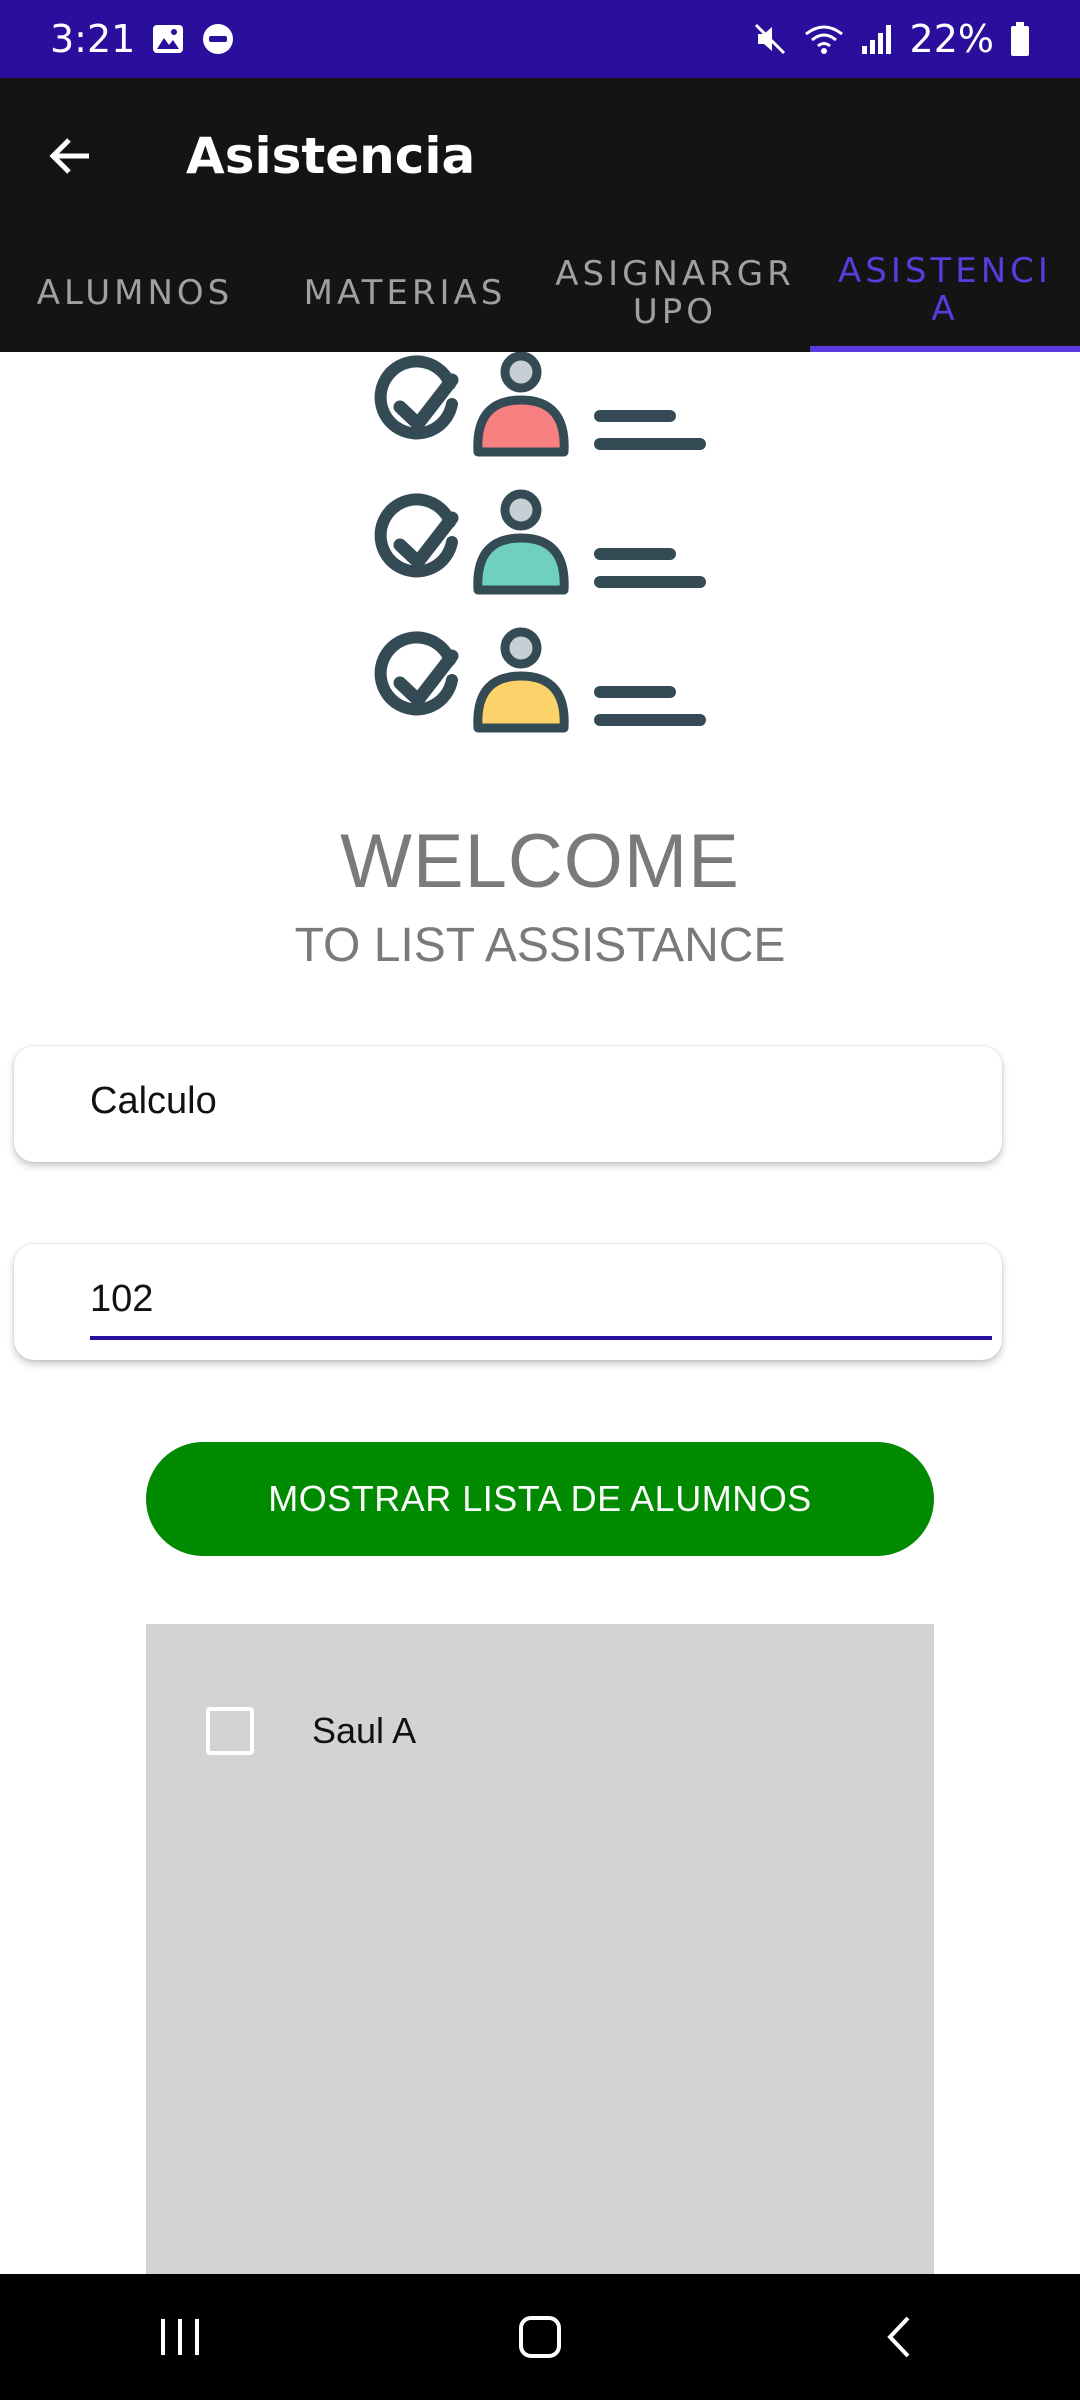 The height and width of the screenshot is (2400, 1080). I want to click on chevron-back-icon, so click(898, 2337).